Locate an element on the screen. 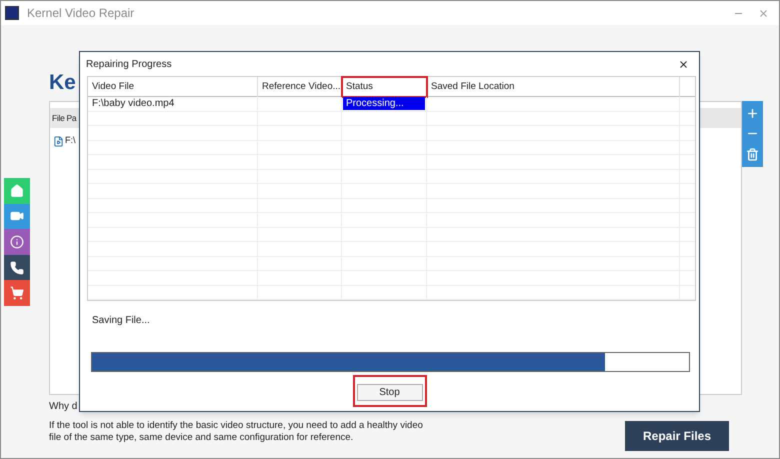  video-file-icon is located at coordinates (58, 141).